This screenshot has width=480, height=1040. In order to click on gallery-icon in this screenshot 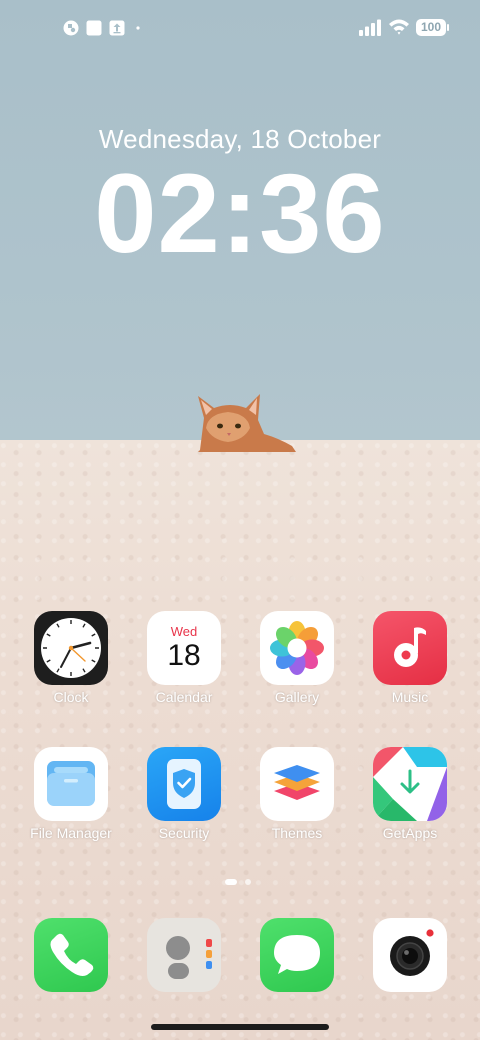, I will do `click(297, 648)`.